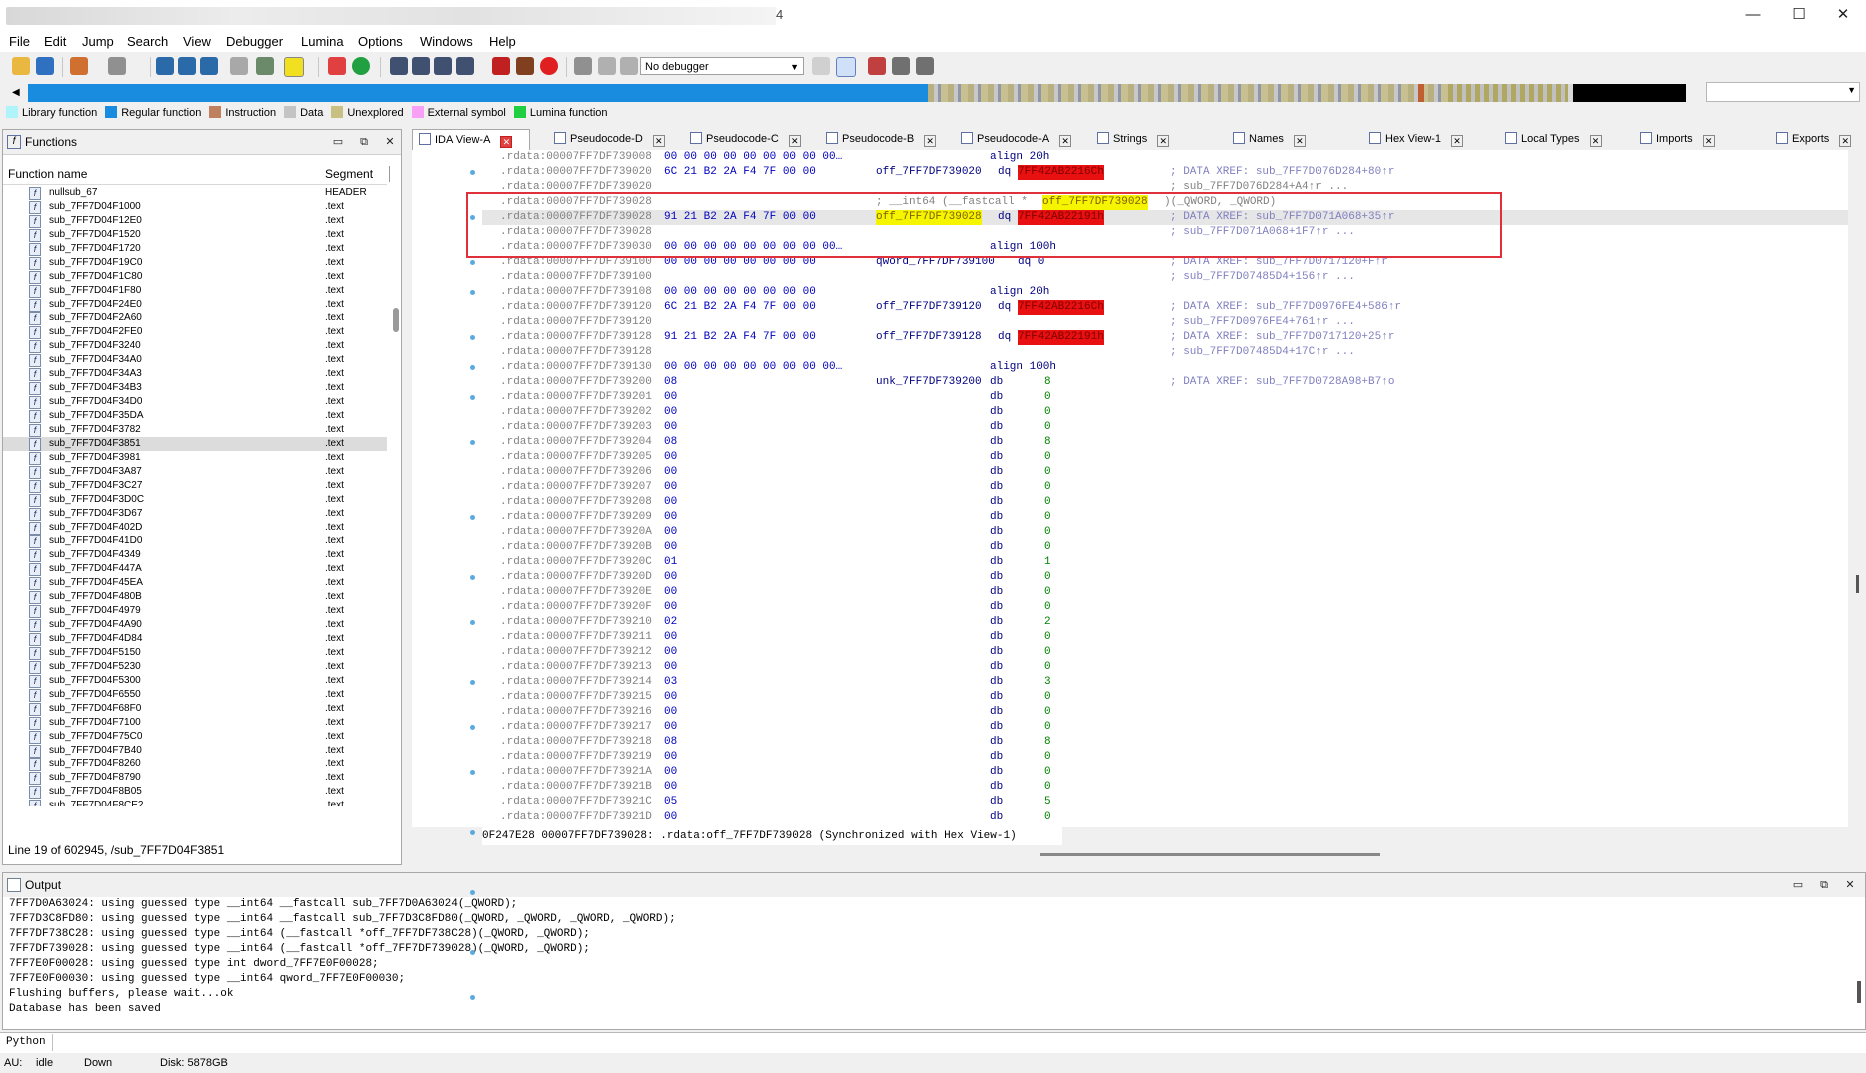 The width and height of the screenshot is (1866, 1073). Describe the element at coordinates (187, 66) in the screenshot. I see `names-icon` at that location.